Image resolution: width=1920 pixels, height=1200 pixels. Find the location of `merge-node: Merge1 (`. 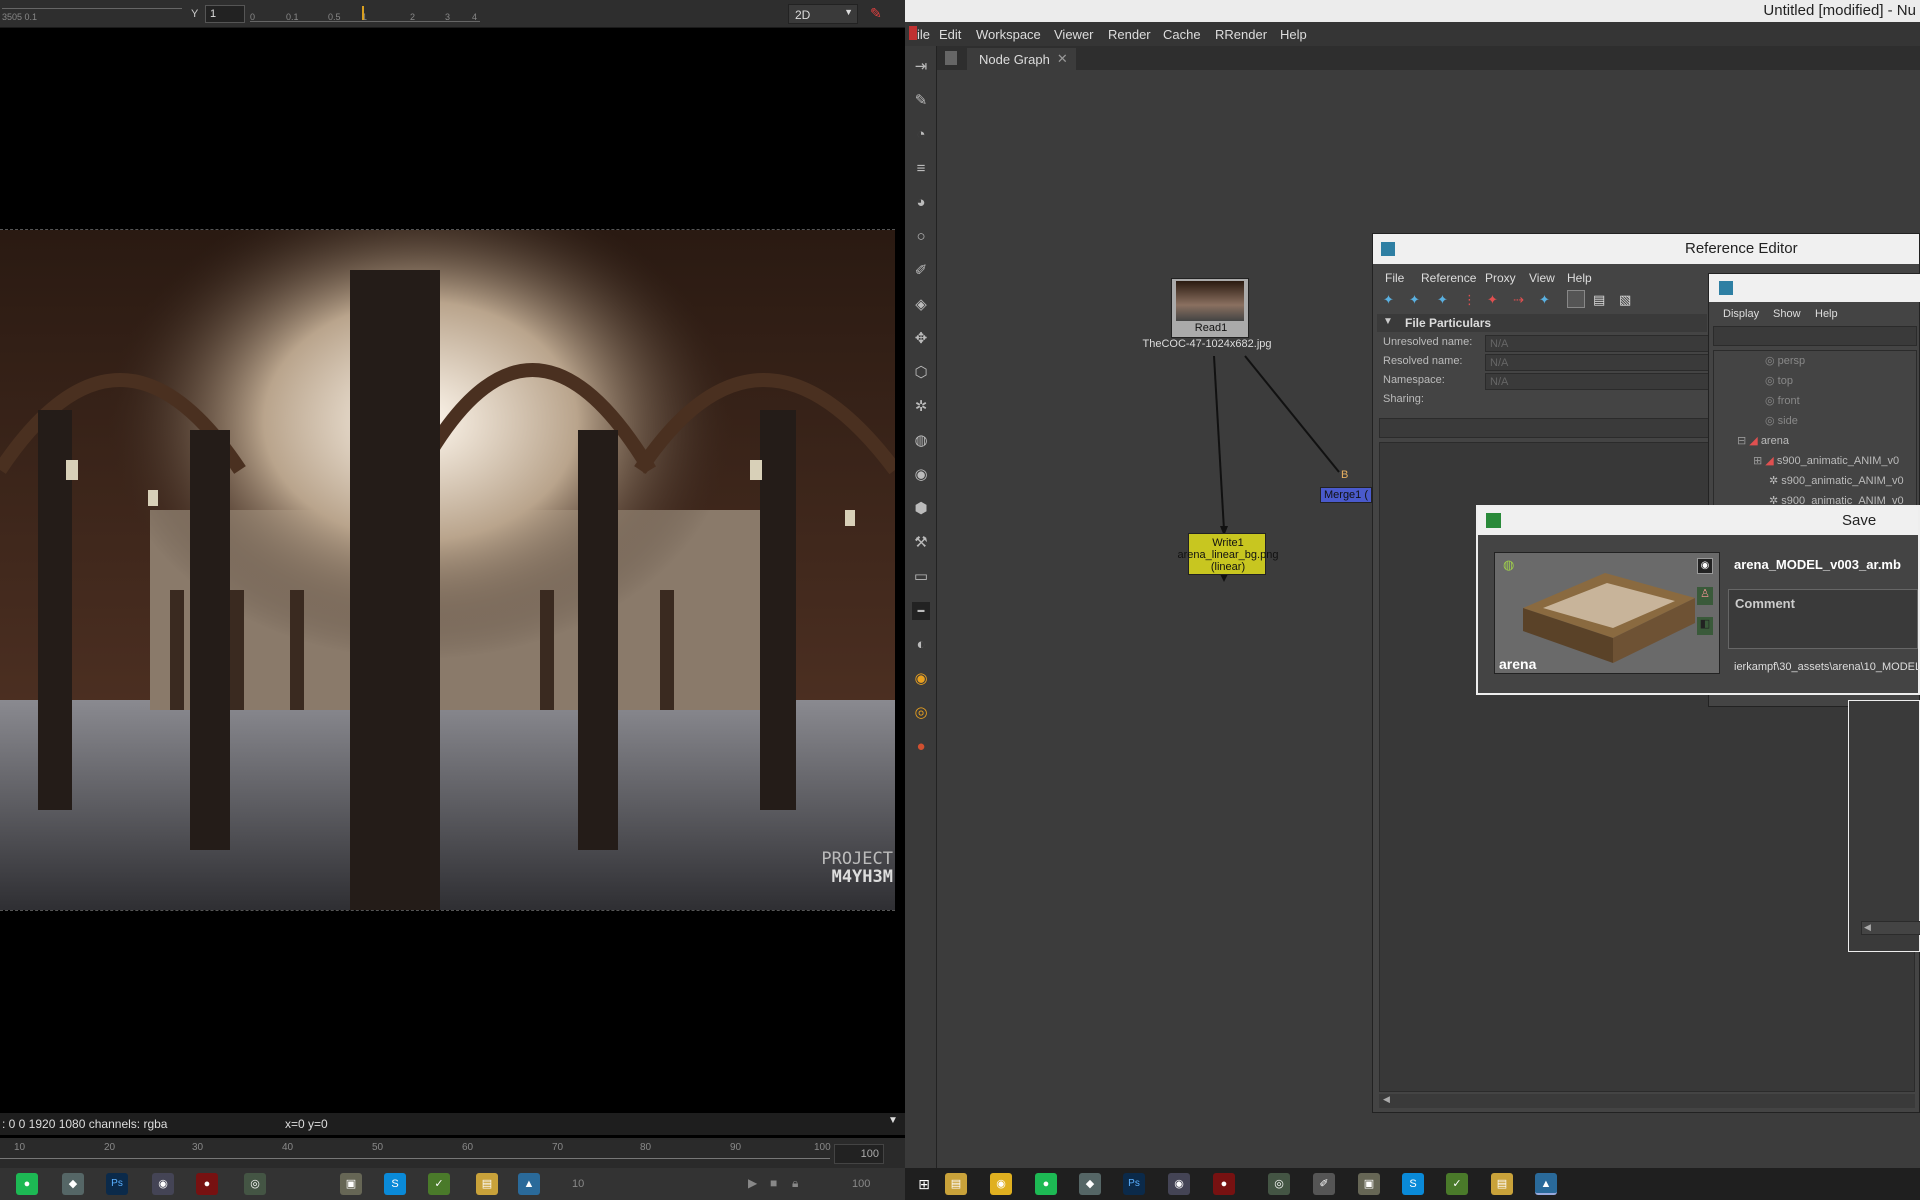

merge-node: Merge1 ( is located at coordinates (1346, 495).